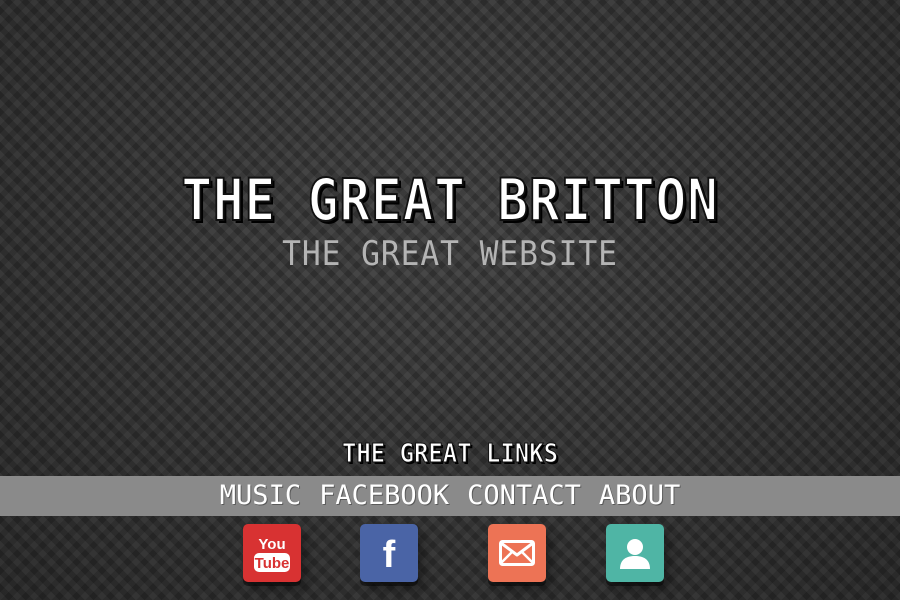 This screenshot has height=600, width=900. I want to click on site-subtitle: THE GREAT WEBSITE, so click(450, 254).